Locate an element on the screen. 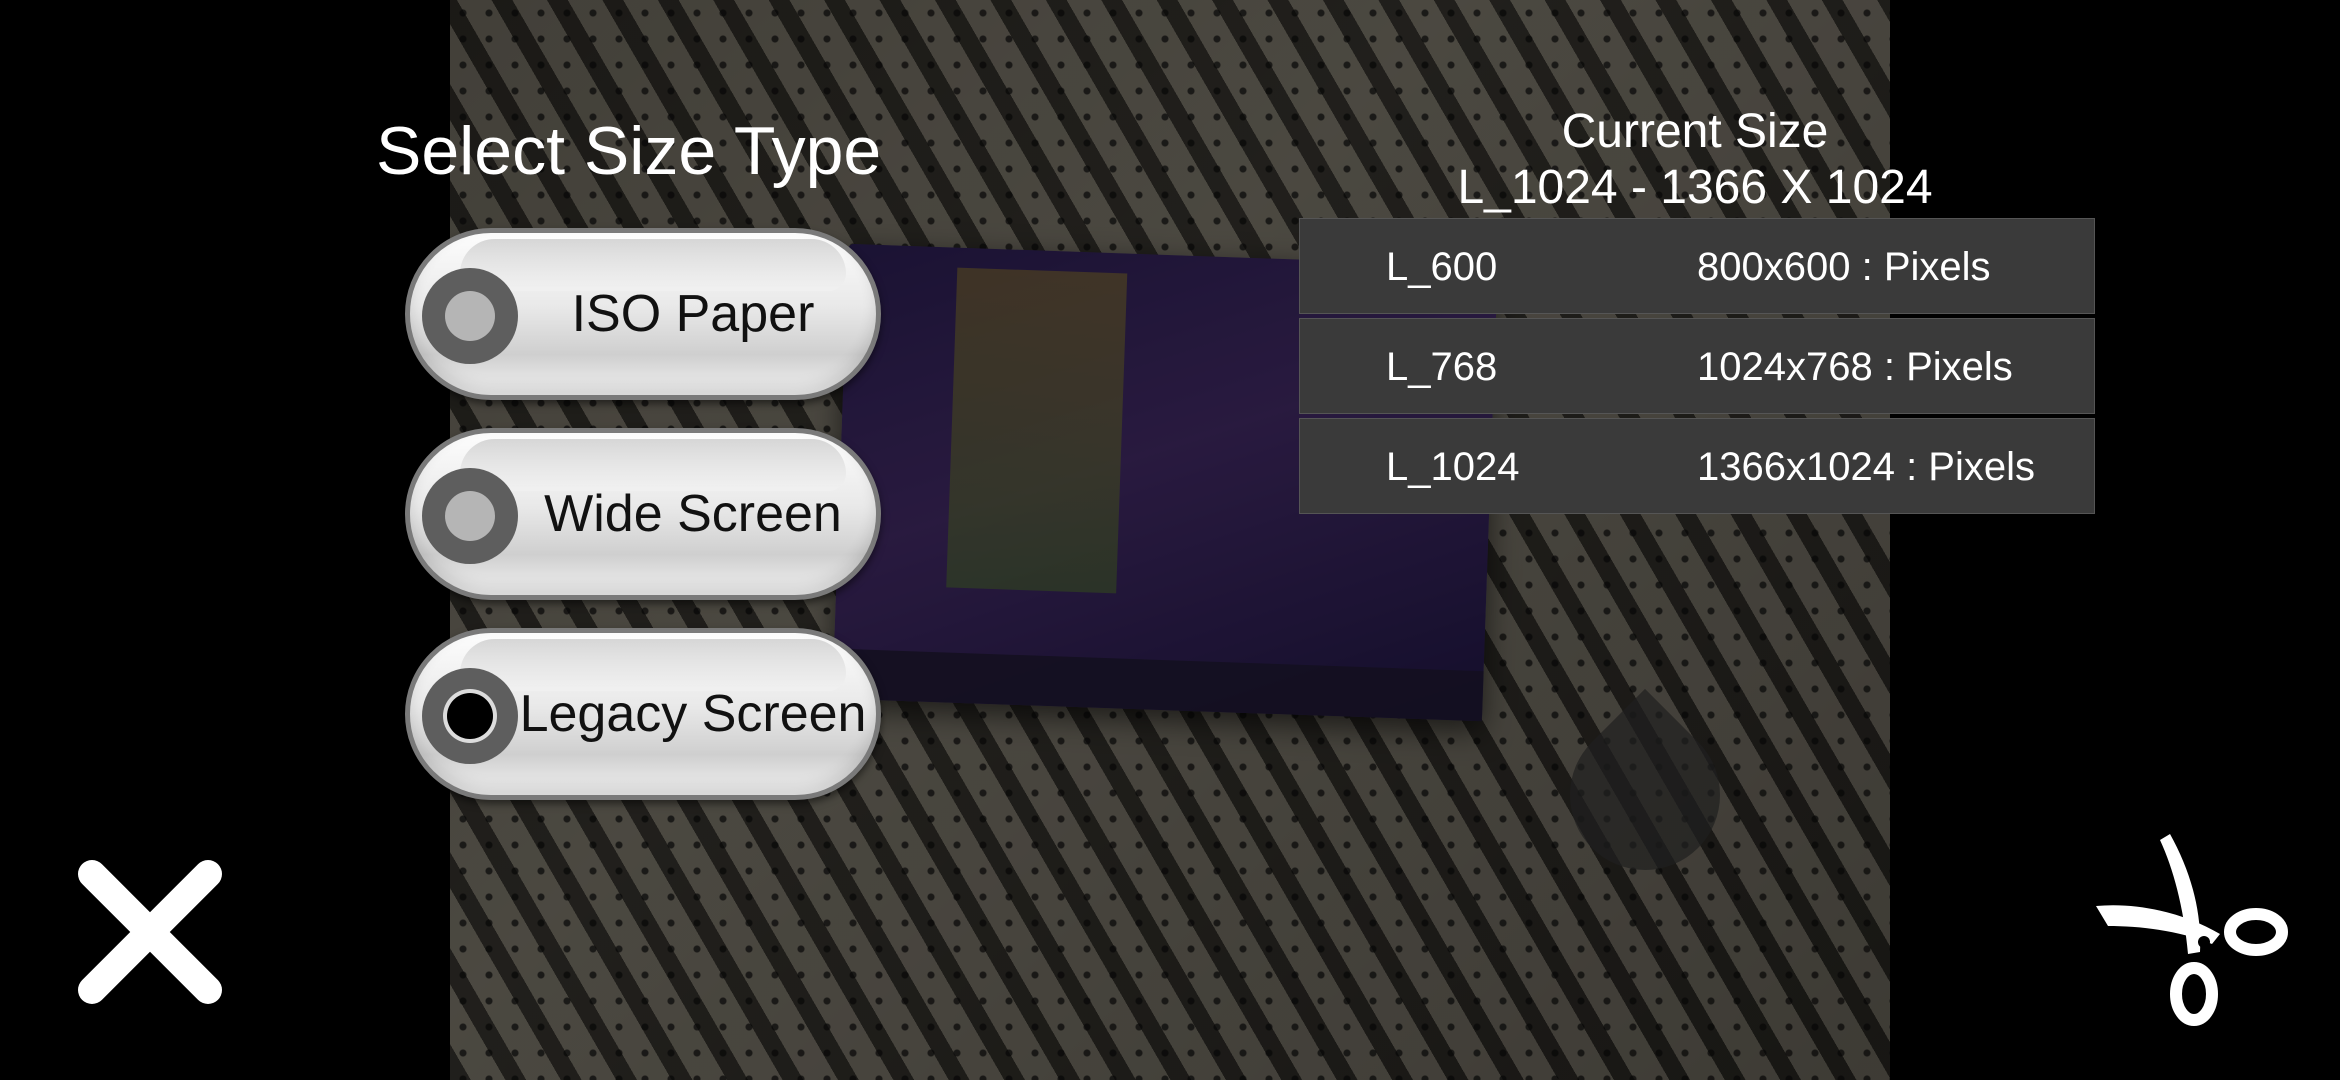  size-name: L_768 is located at coordinates (1442, 367).